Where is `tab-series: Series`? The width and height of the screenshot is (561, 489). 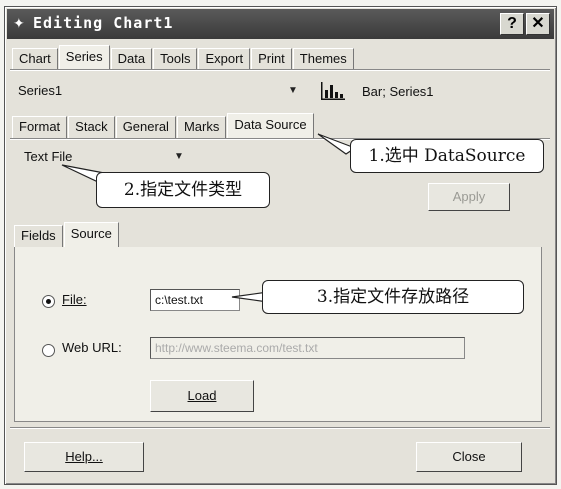 tab-series: Series is located at coordinates (84, 57).